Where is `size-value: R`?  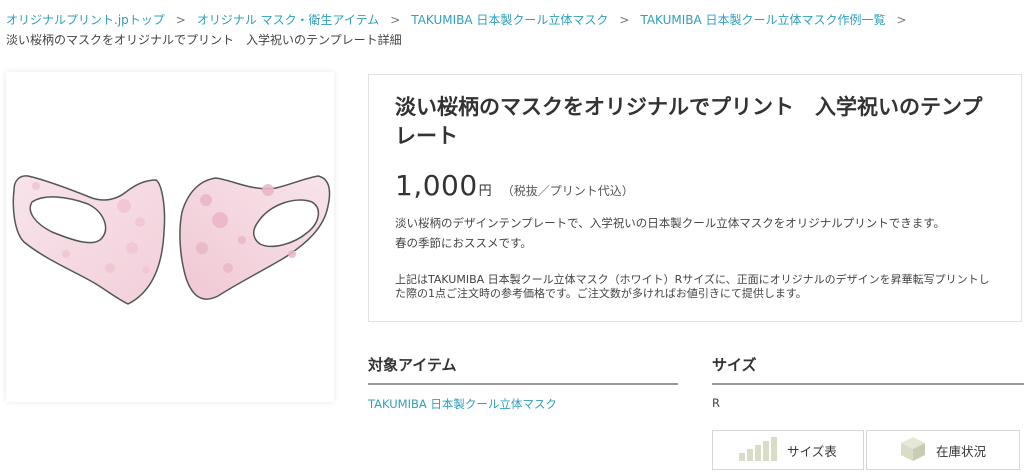 size-value: R is located at coordinates (716, 403).